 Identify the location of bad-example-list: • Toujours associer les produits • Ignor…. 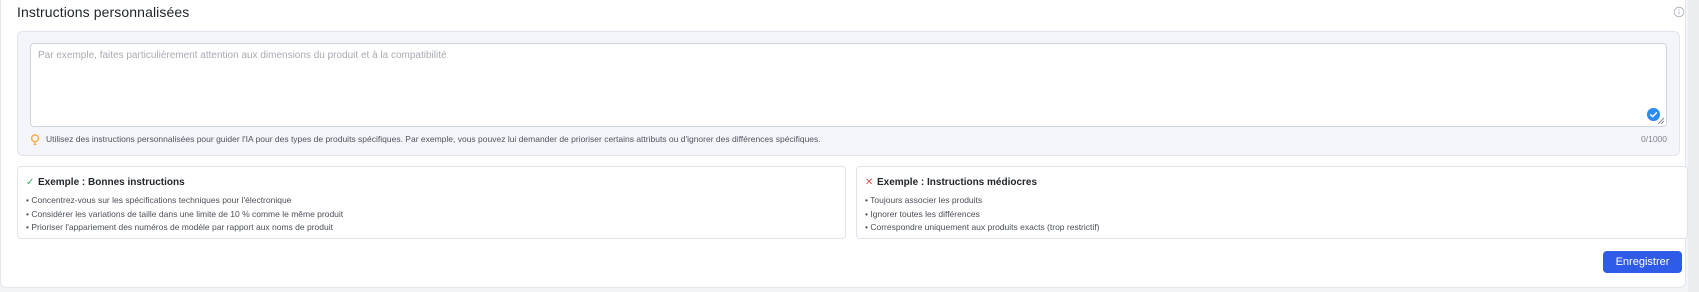
(982, 214).